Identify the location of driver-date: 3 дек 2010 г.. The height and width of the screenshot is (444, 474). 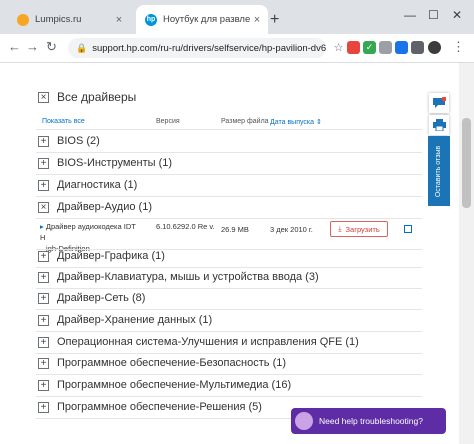
(291, 229).